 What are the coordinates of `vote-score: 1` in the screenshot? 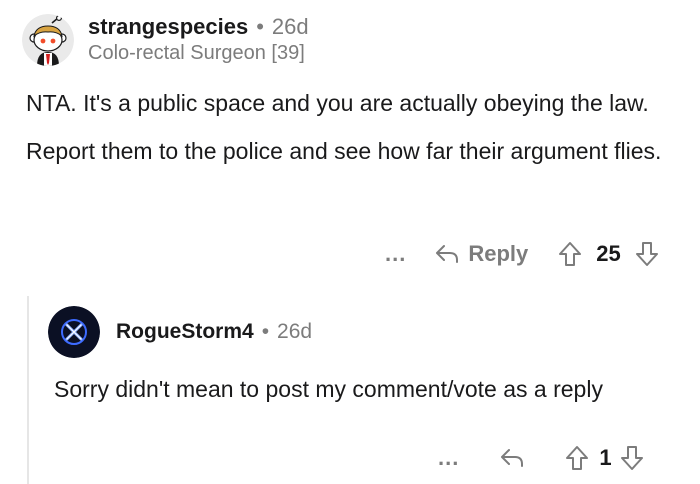 It's located at (605, 457).